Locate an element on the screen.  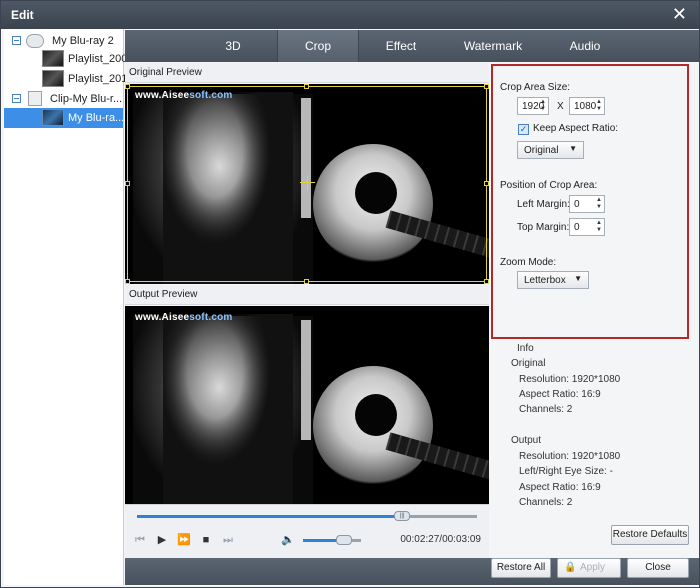
left-margin-input: 0 ▲ ▼ is located at coordinates (587, 204).